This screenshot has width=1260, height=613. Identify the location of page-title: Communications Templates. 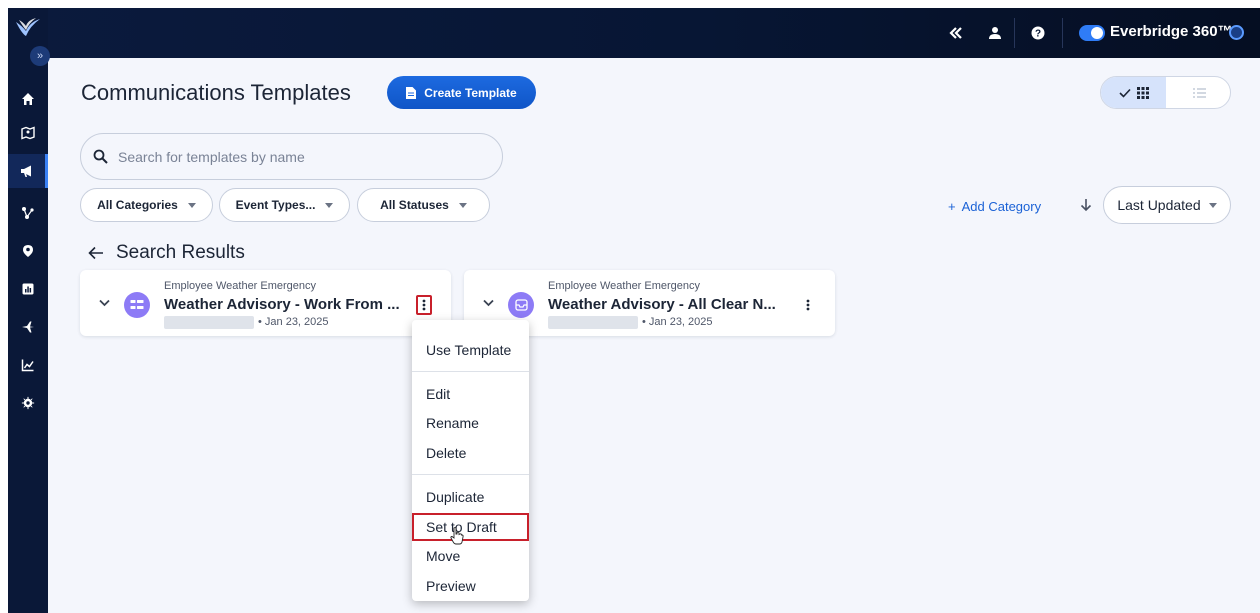
(216, 92).